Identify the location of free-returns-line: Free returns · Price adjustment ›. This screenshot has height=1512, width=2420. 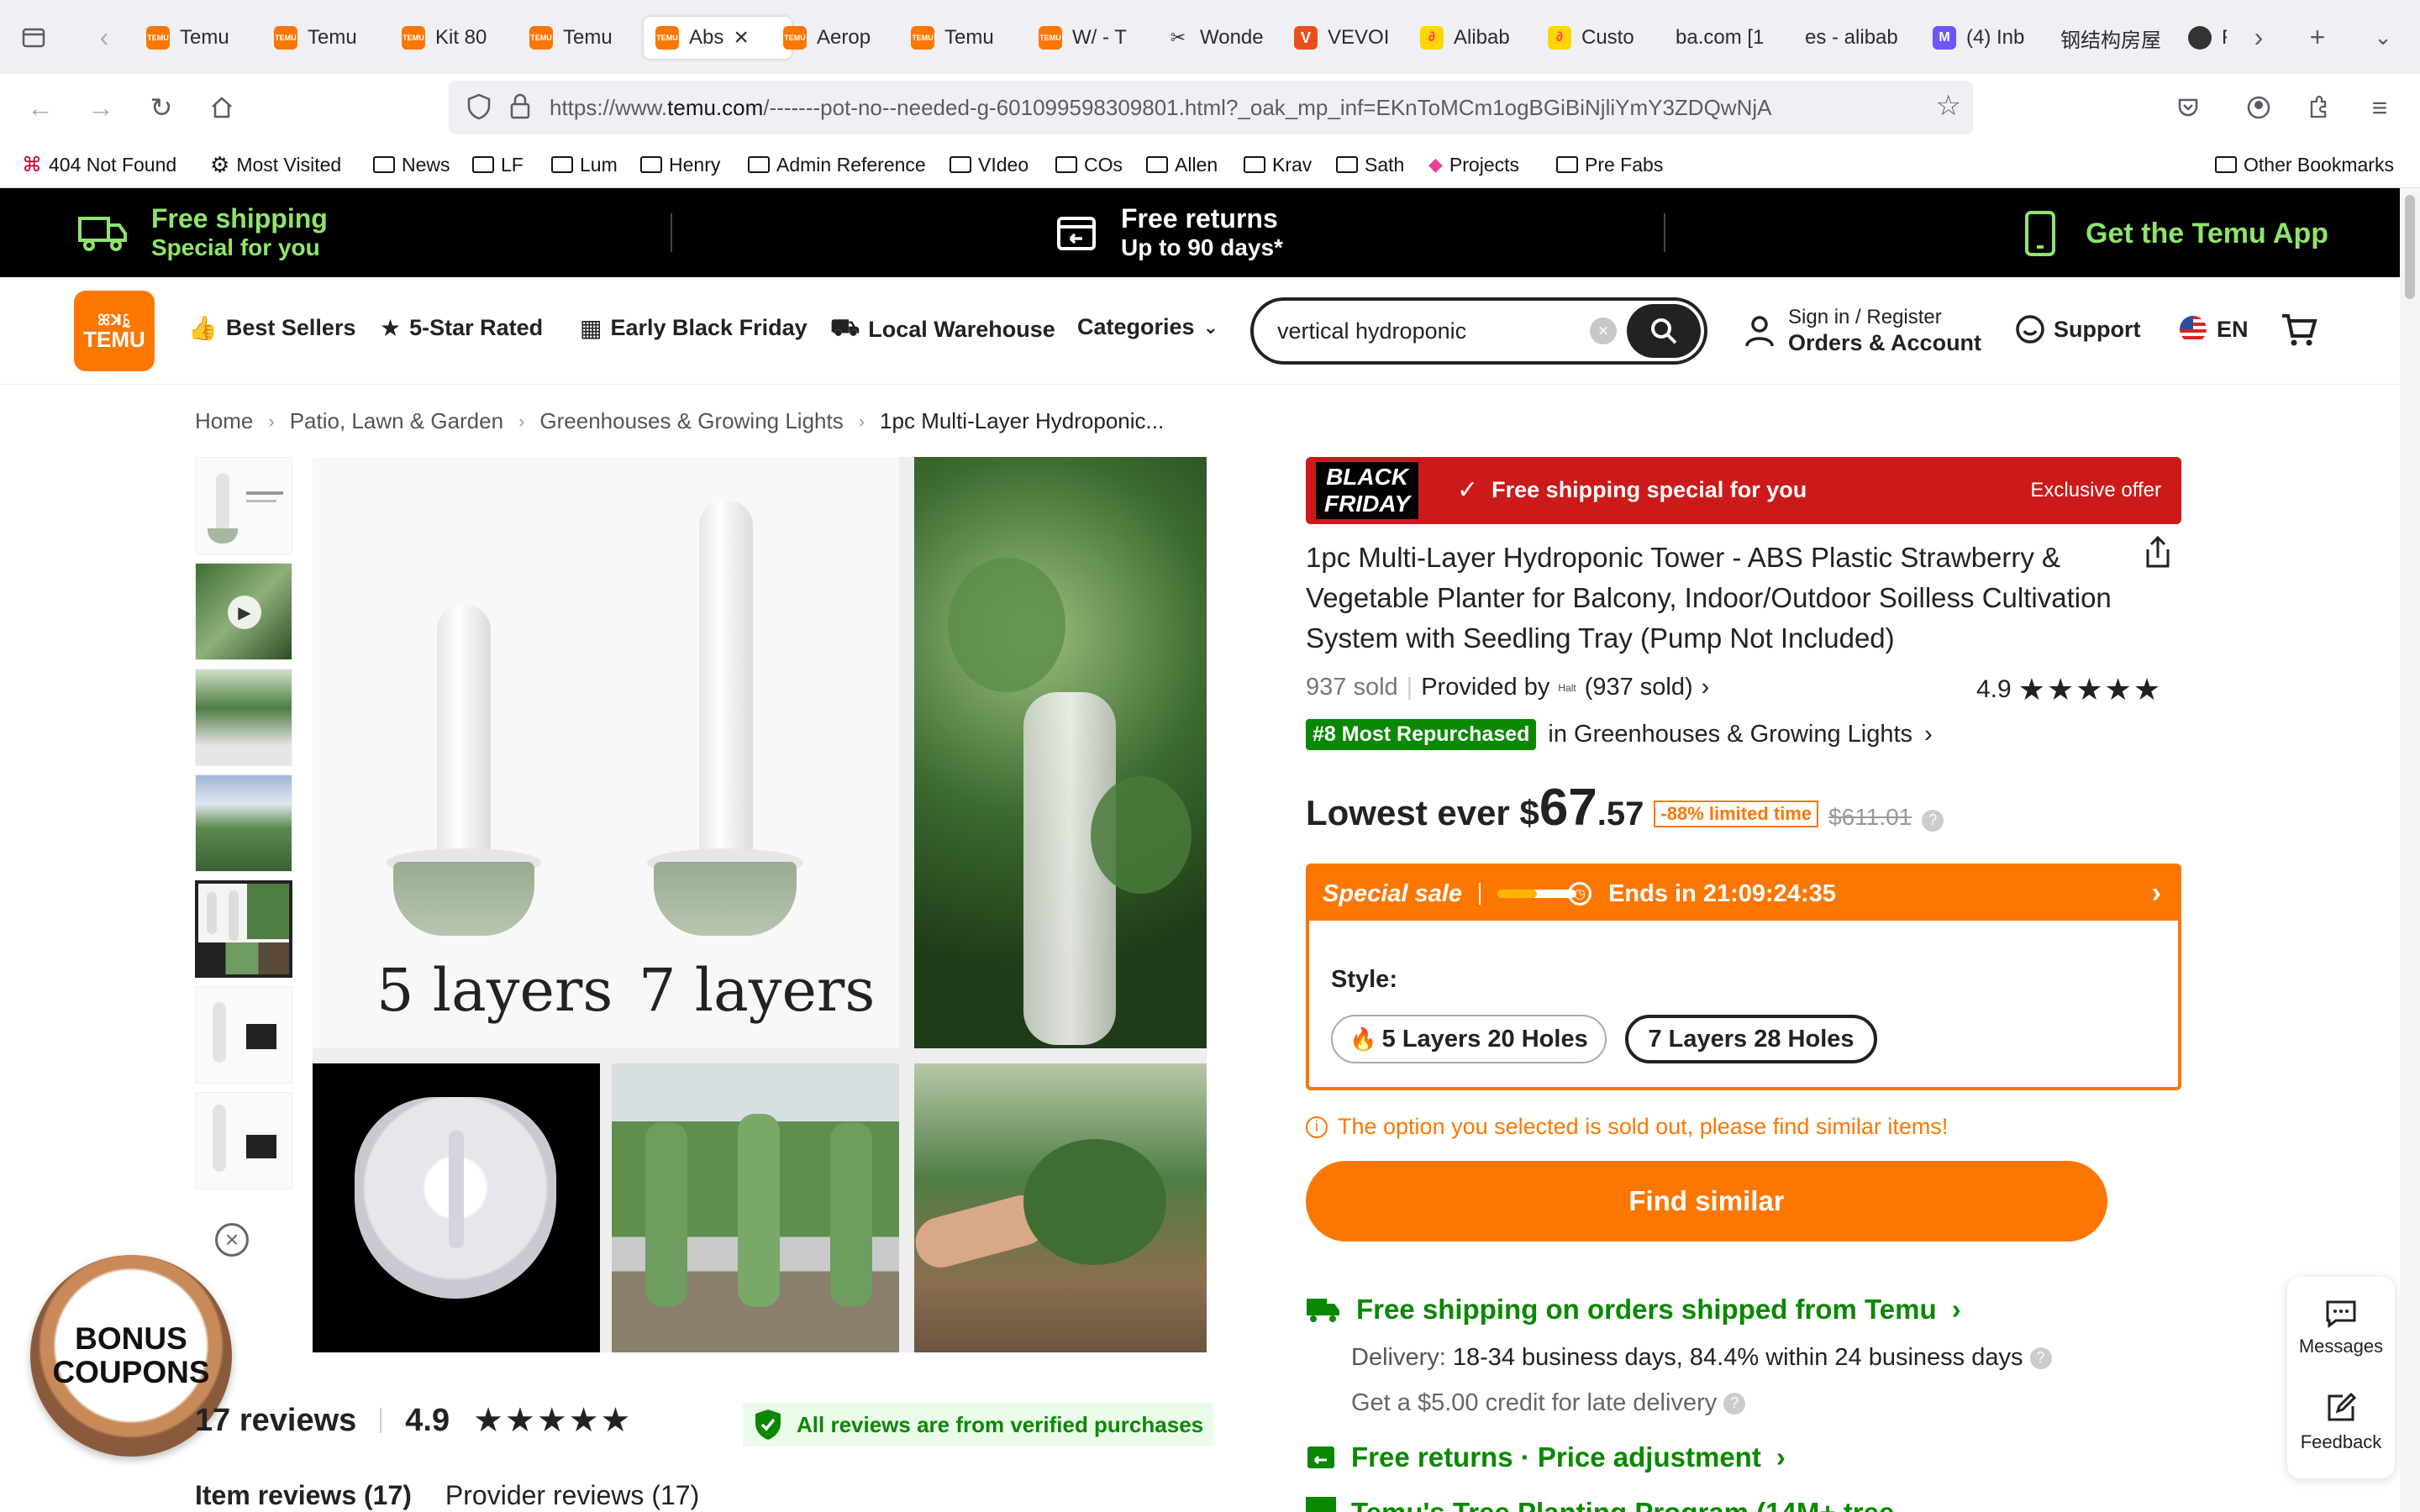
(1546, 1457).